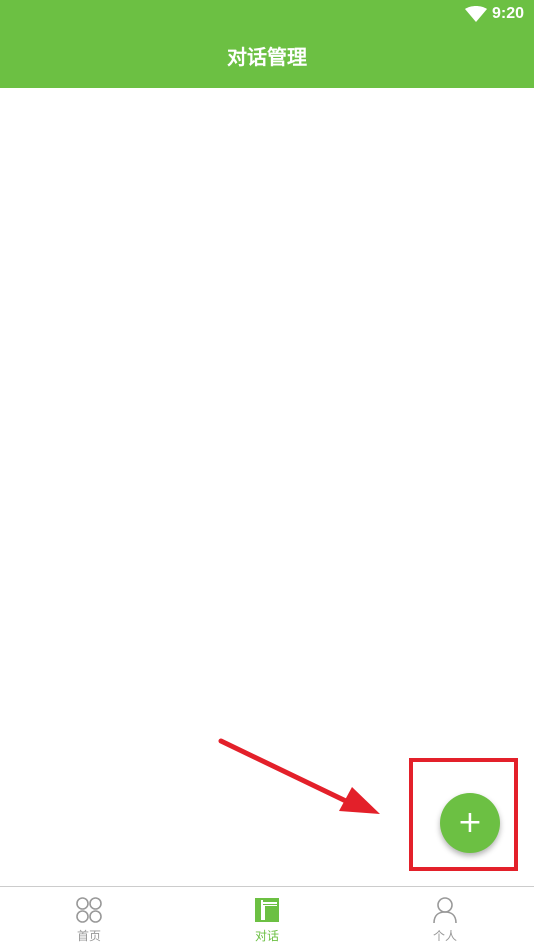 The width and height of the screenshot is (534, 949). I want to click on nav-label-dialog: 对话, so click(266, 936).